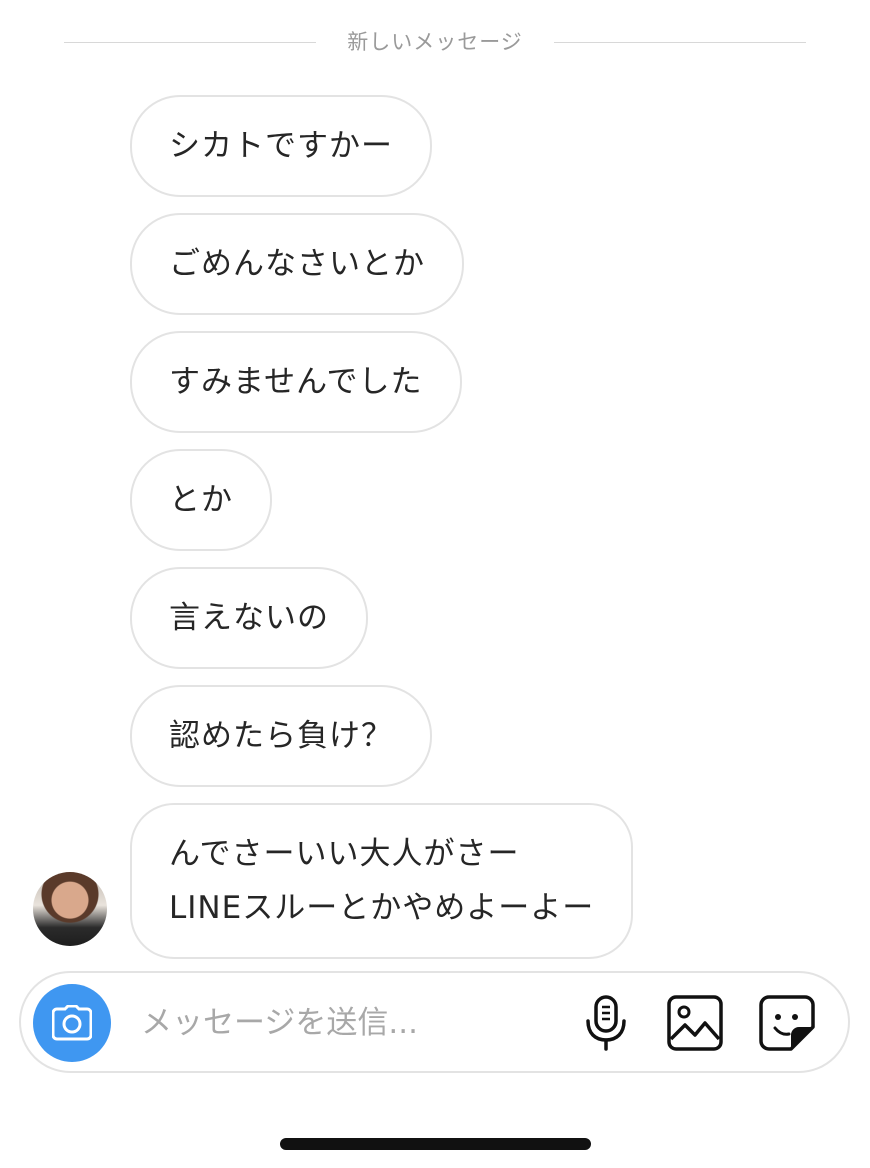  I want to click on divider-line-right, so click(680, 42).